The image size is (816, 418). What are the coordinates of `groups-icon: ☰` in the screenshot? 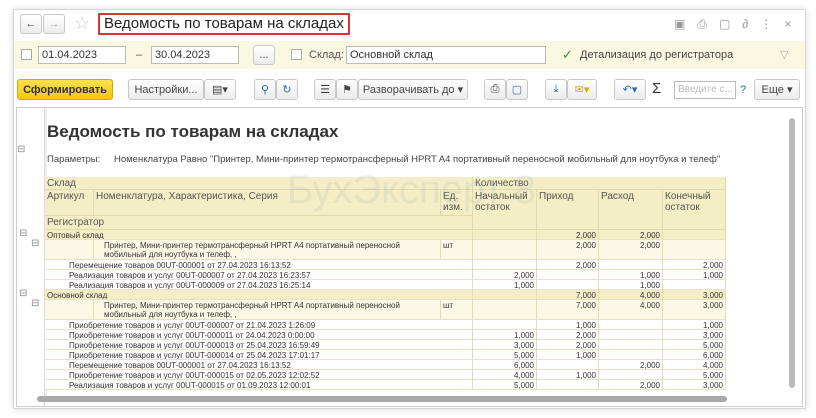 It's located at (325, 89).